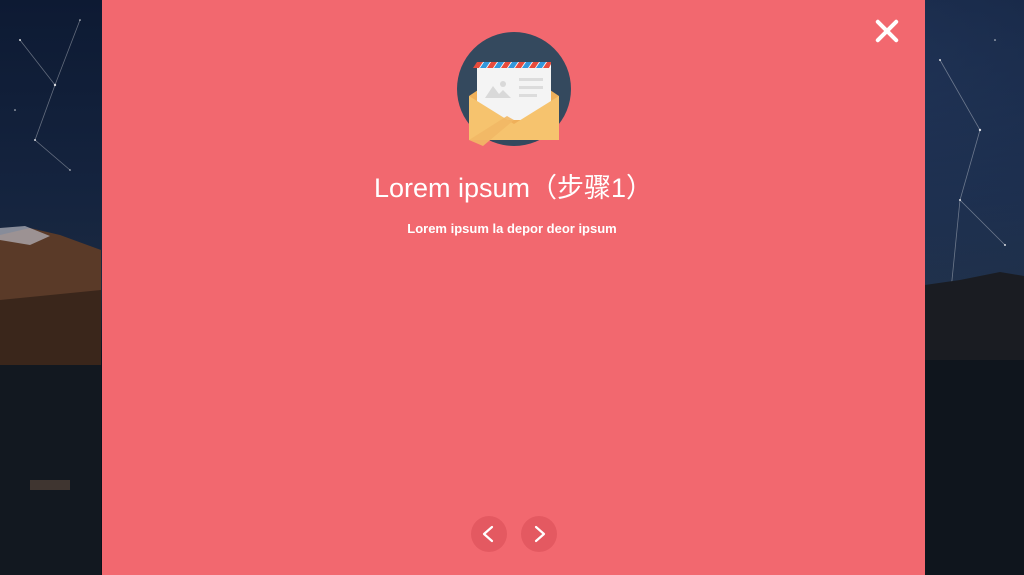 The width and height of the screenshot is (1024, 575). I want to click on modal-subtitle: Lorem ipsum la depor deor ipsum, so click(512, 228).